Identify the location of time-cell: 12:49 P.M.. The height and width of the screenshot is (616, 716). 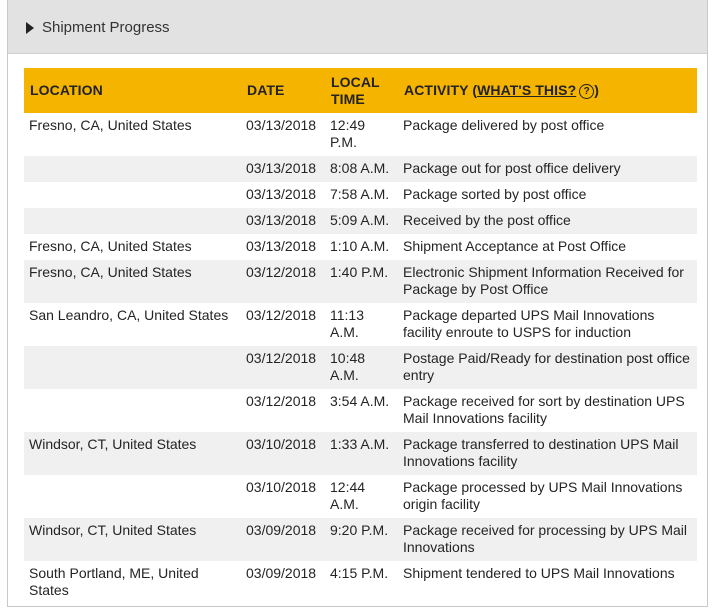
(348, 133).